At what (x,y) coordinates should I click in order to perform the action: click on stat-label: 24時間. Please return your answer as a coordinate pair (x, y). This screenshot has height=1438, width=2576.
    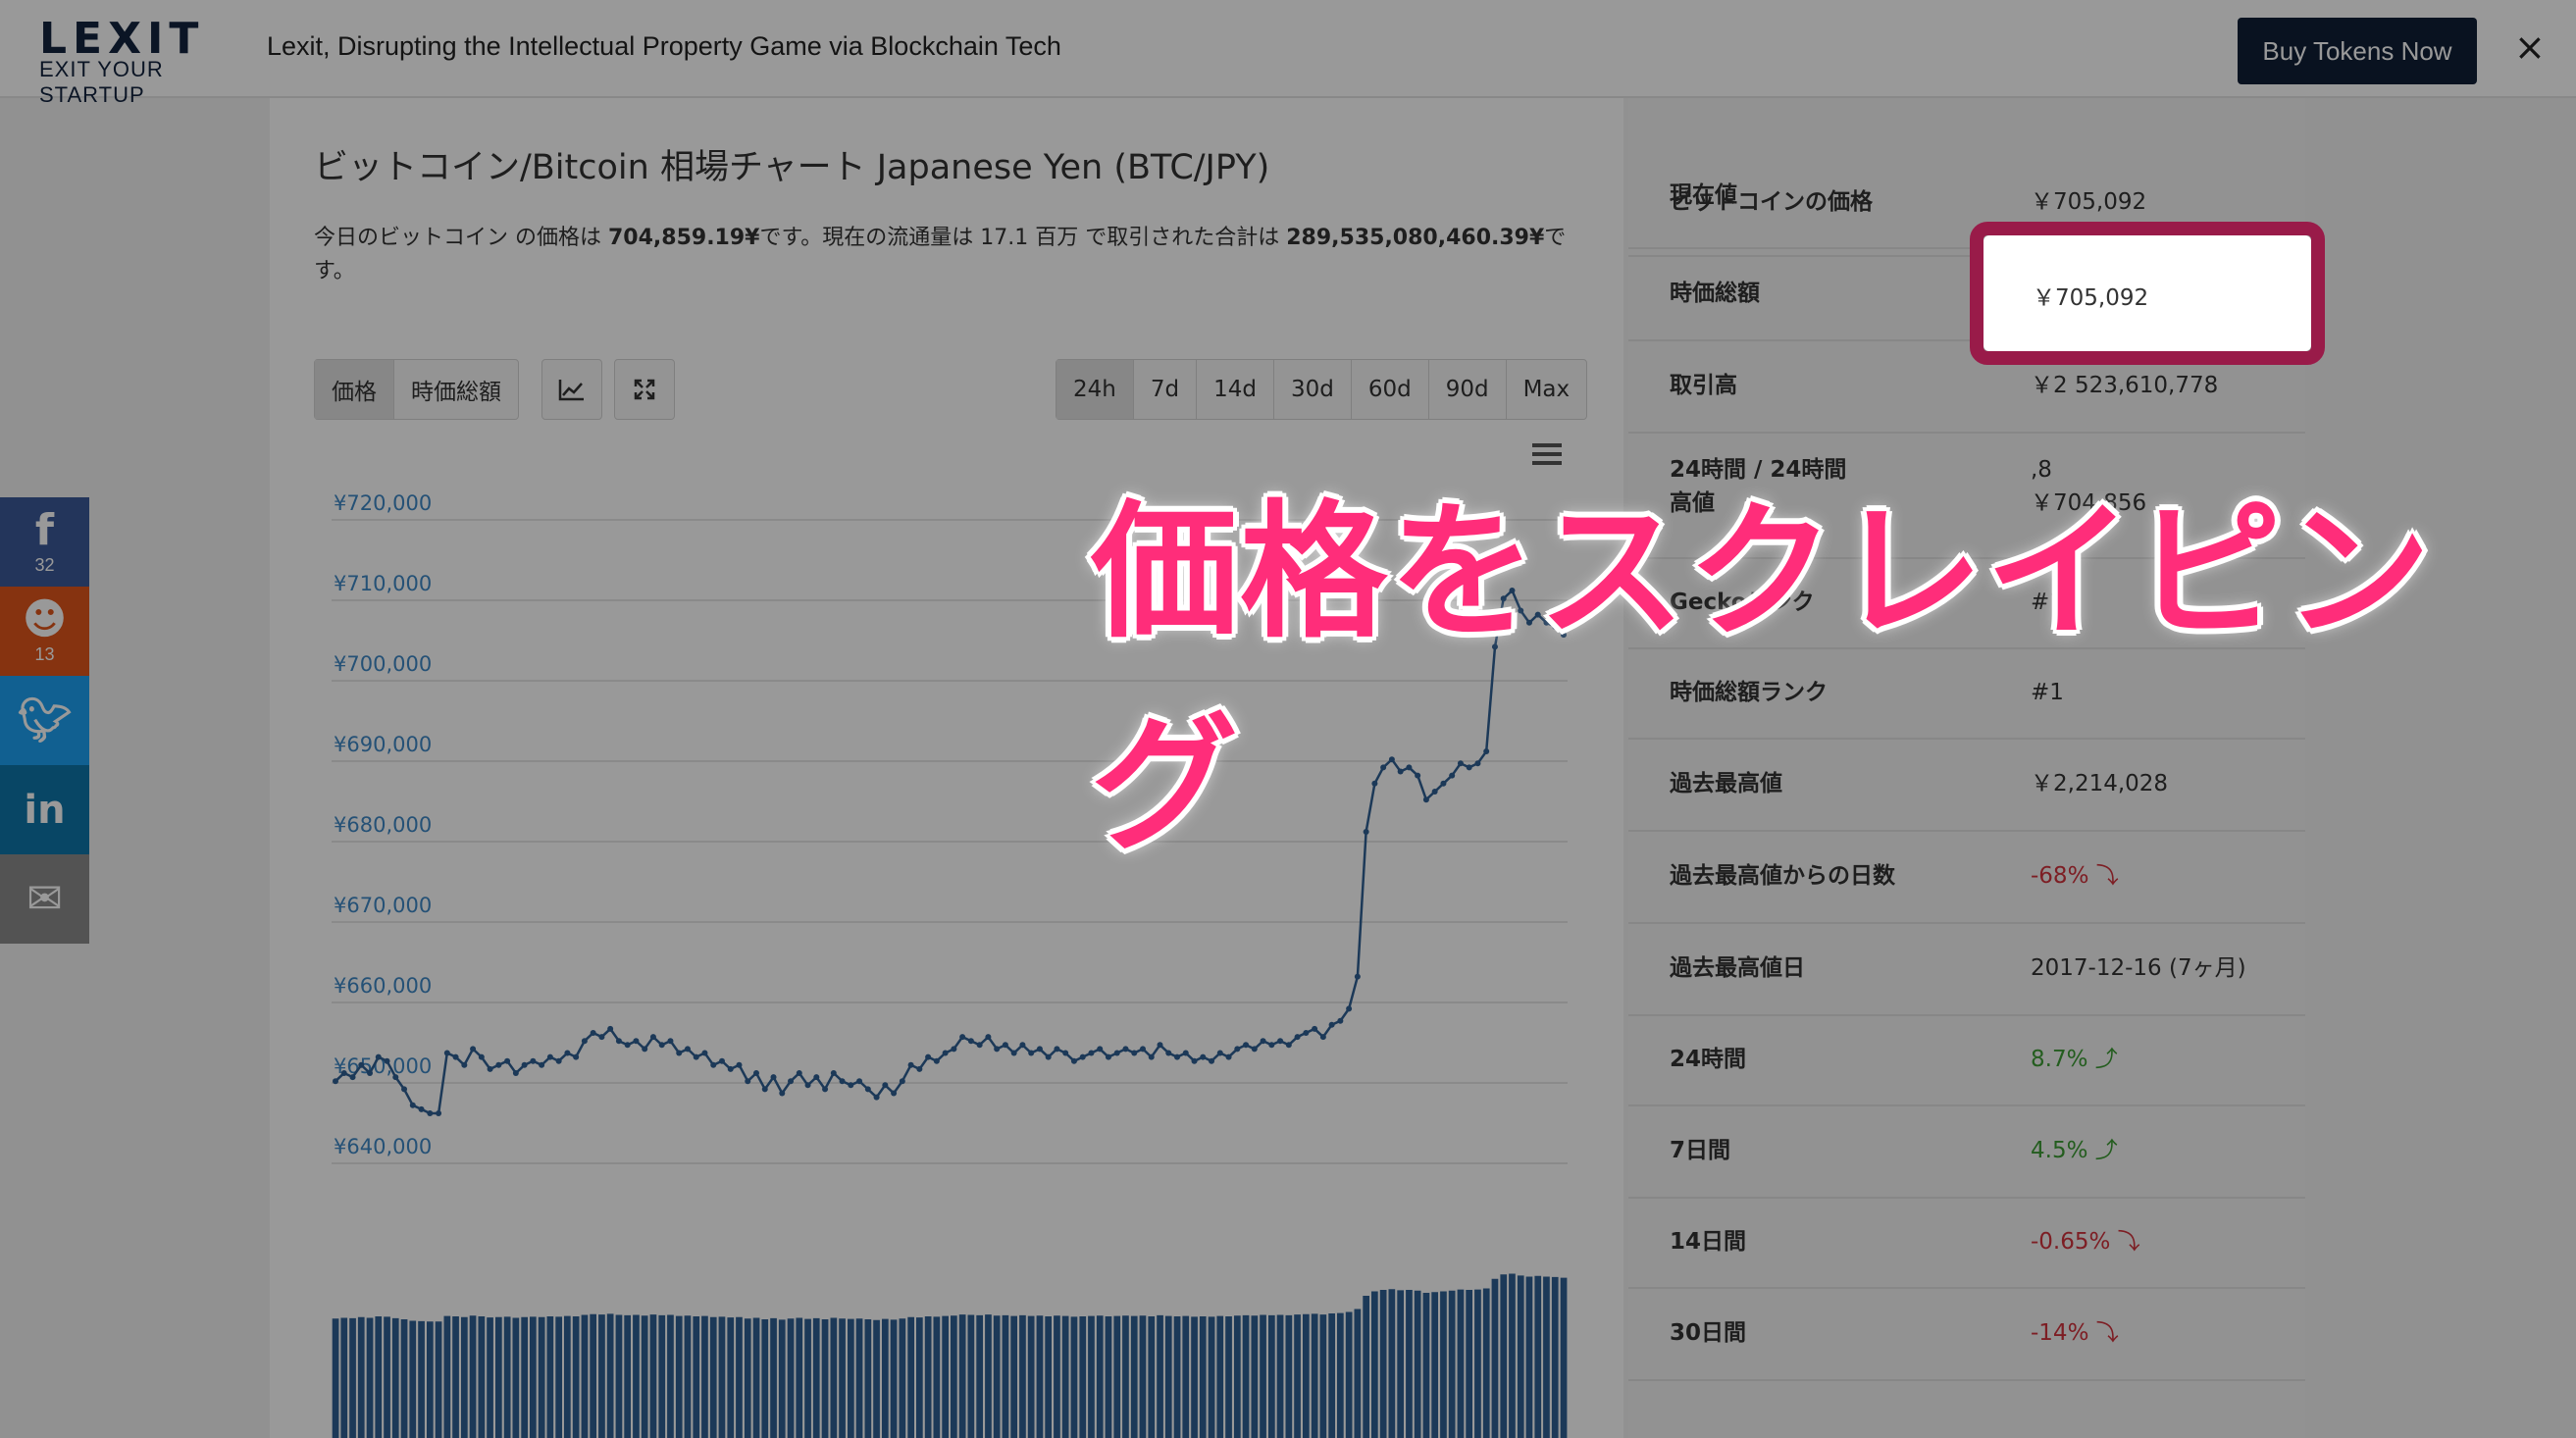
    Looking at the image, I should click on (1708, 1060).